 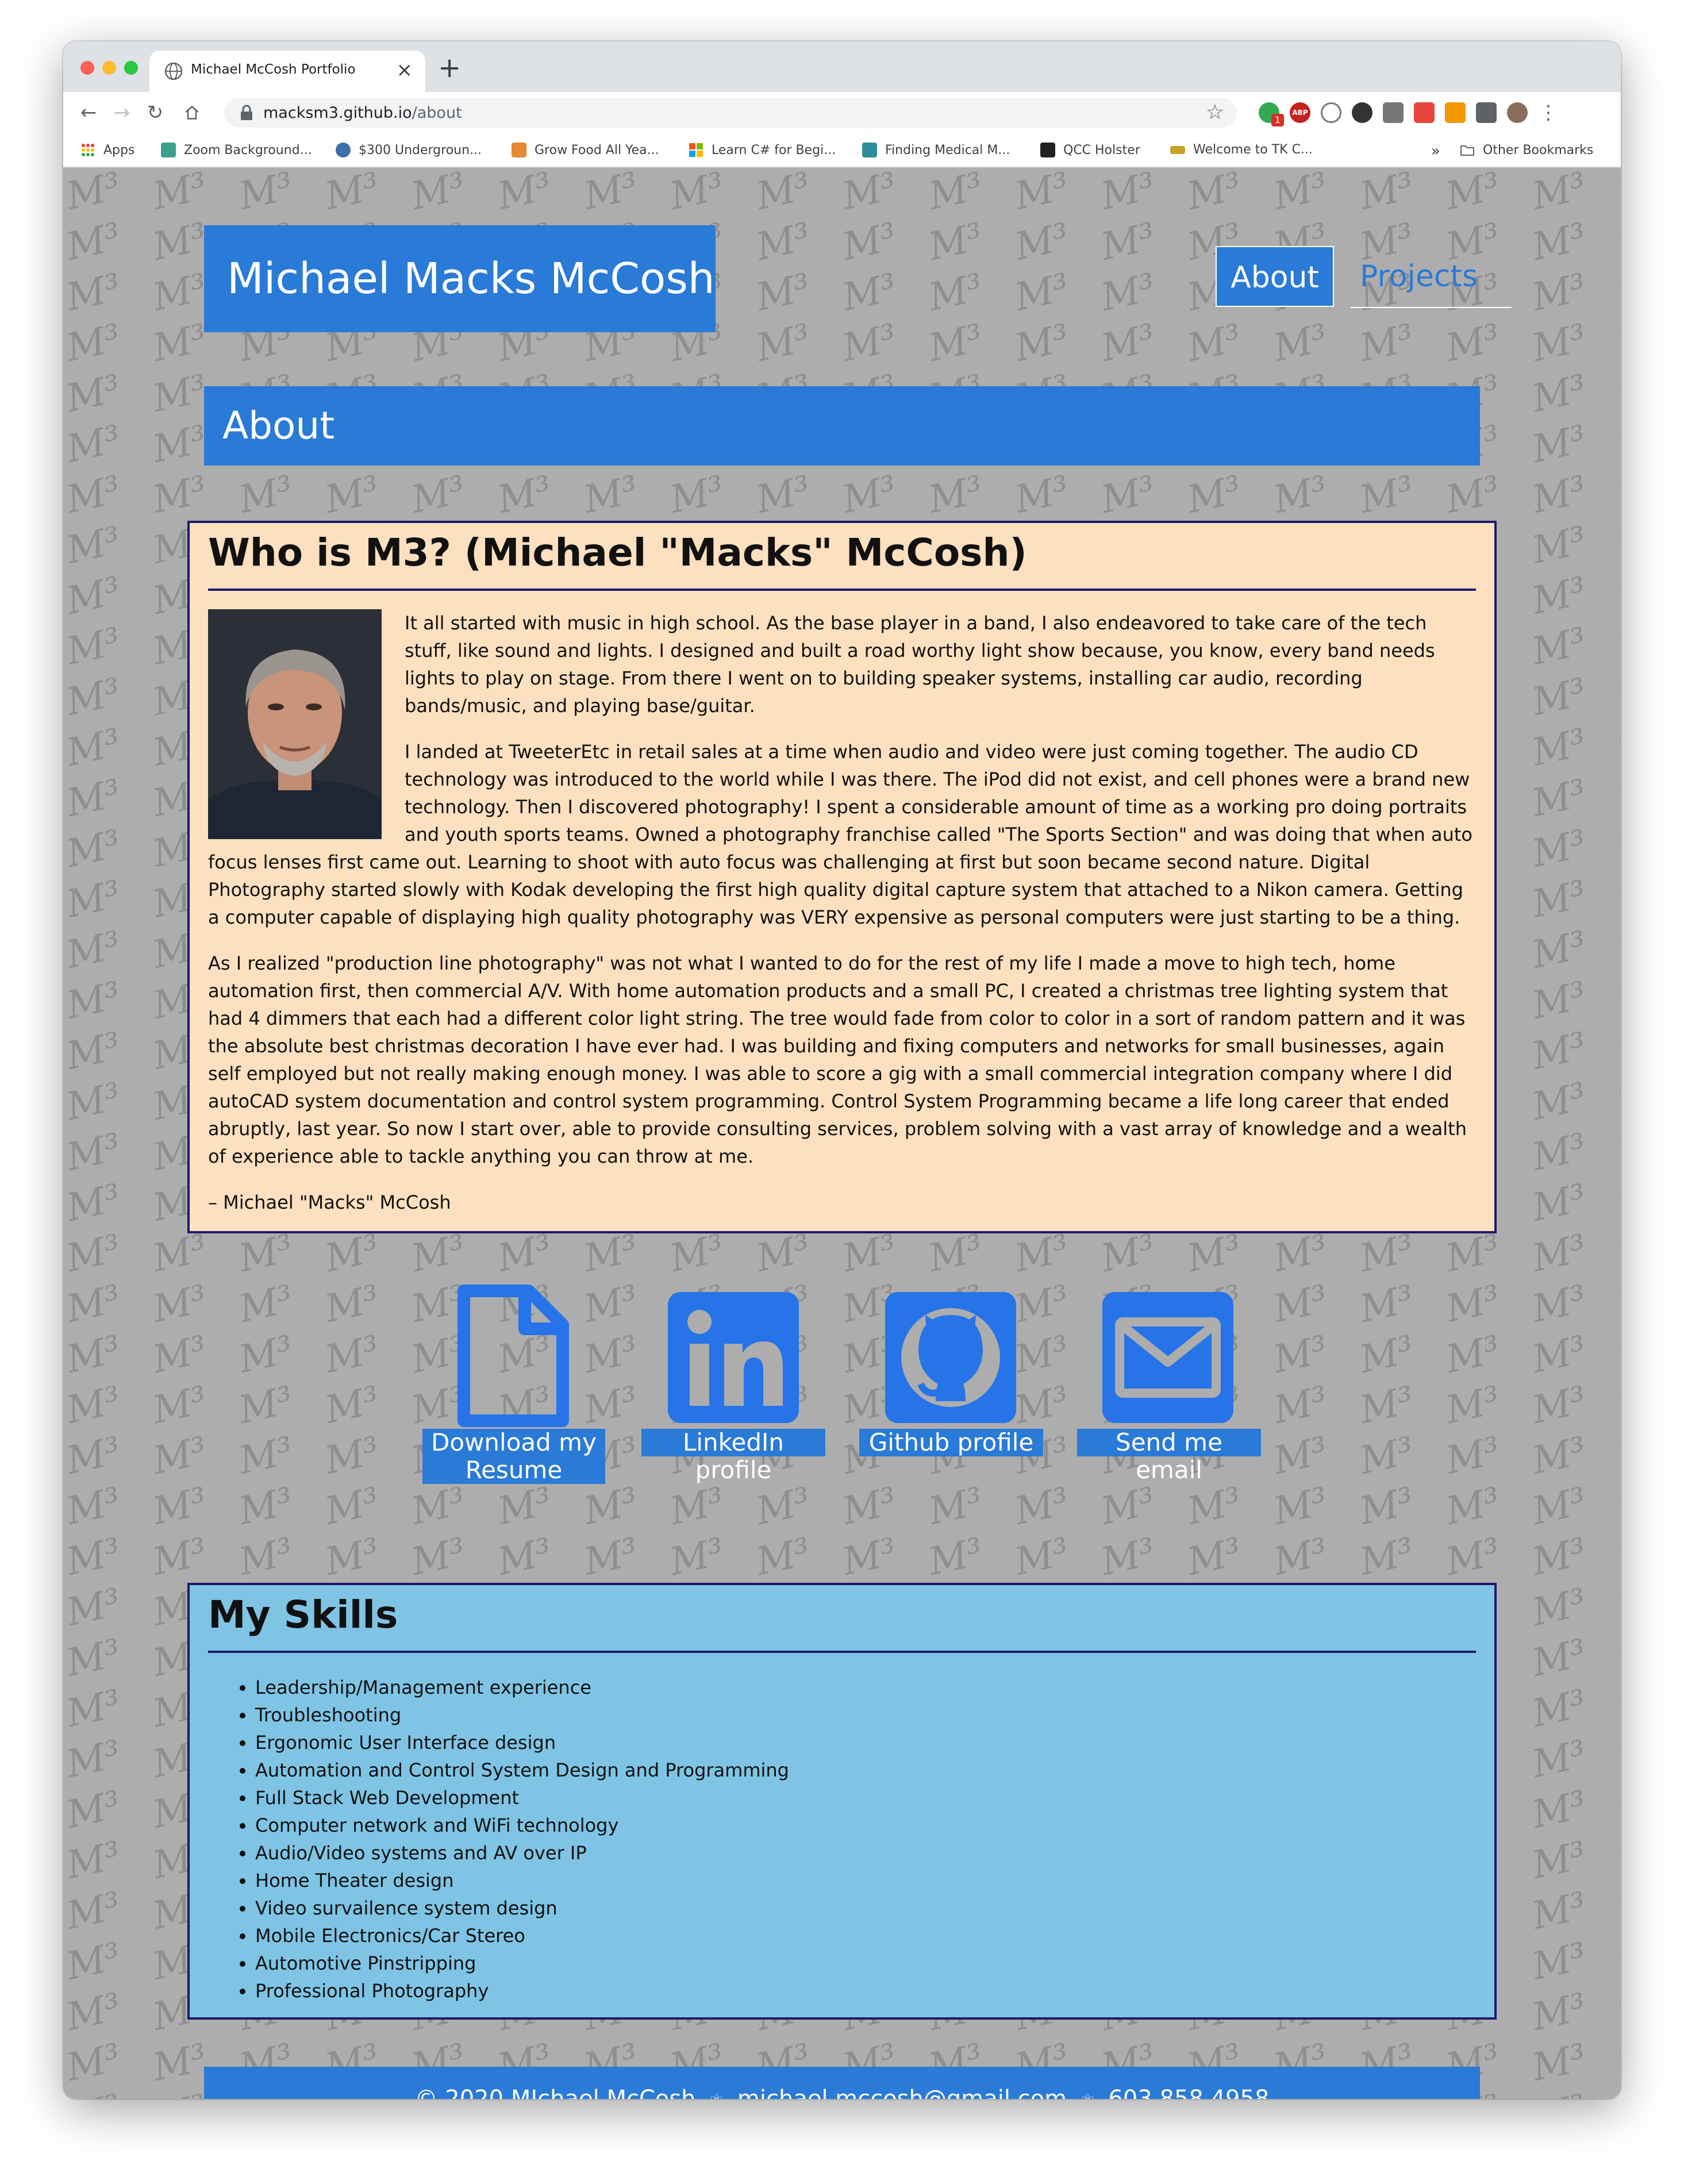 I want to click on envelope-icon, so click(x=1167, y=1358).